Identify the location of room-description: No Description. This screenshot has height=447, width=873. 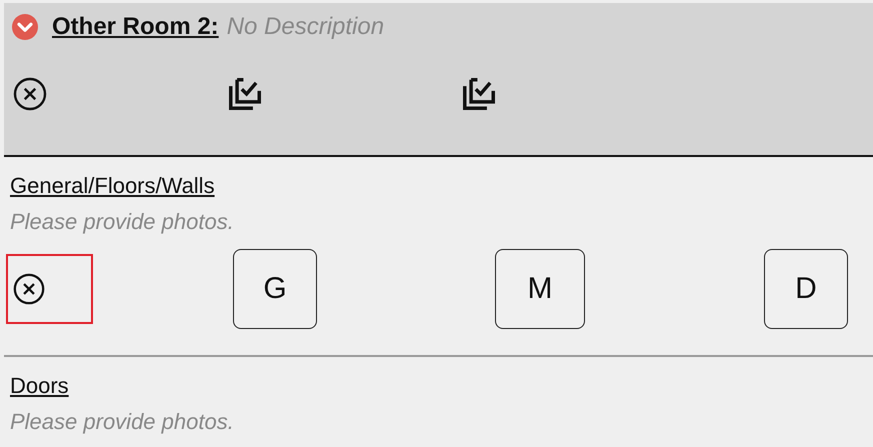
(305, 27).